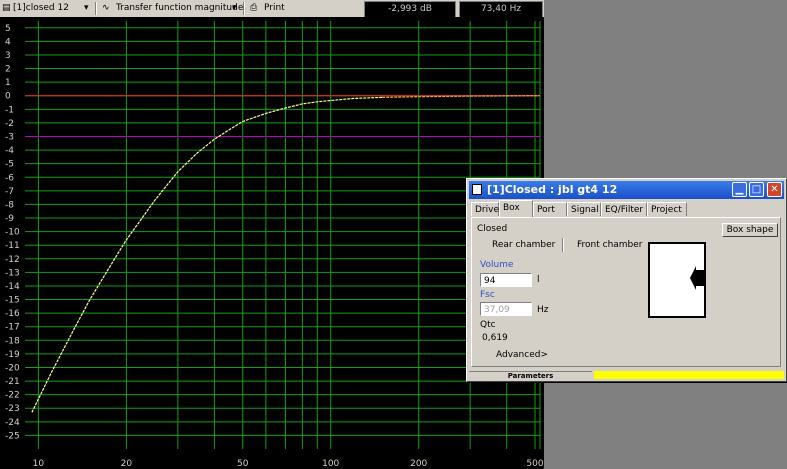  What do you see at coordinates (41, 8) in the screenshot?
I see `curve-select: [1]closed 12` at bounding box center [41, 8].